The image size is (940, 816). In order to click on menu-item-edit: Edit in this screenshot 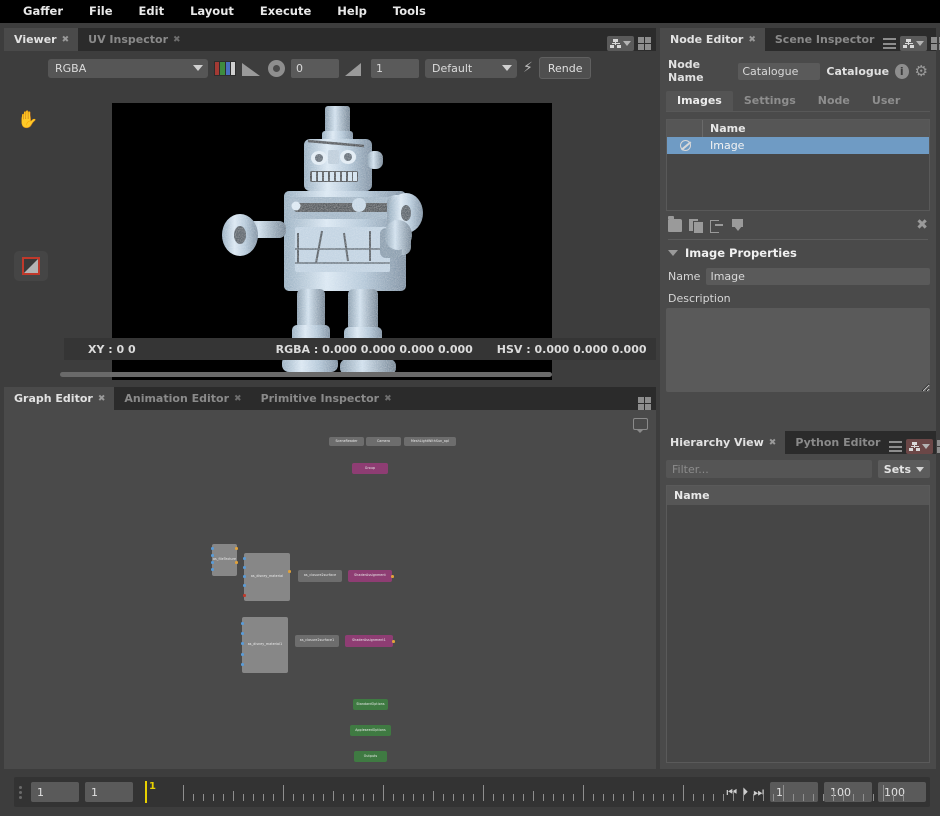, I will do `click(152, 11)`.